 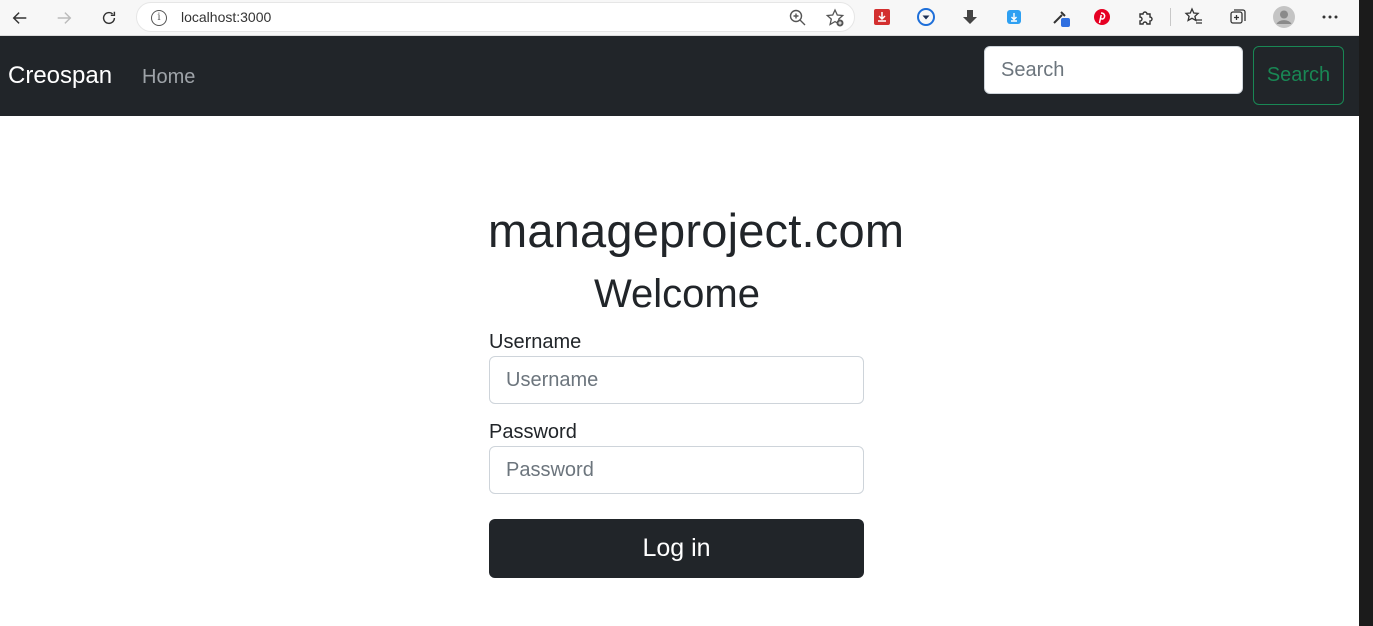 I want to click on username-input, so click(x=676, y=380).